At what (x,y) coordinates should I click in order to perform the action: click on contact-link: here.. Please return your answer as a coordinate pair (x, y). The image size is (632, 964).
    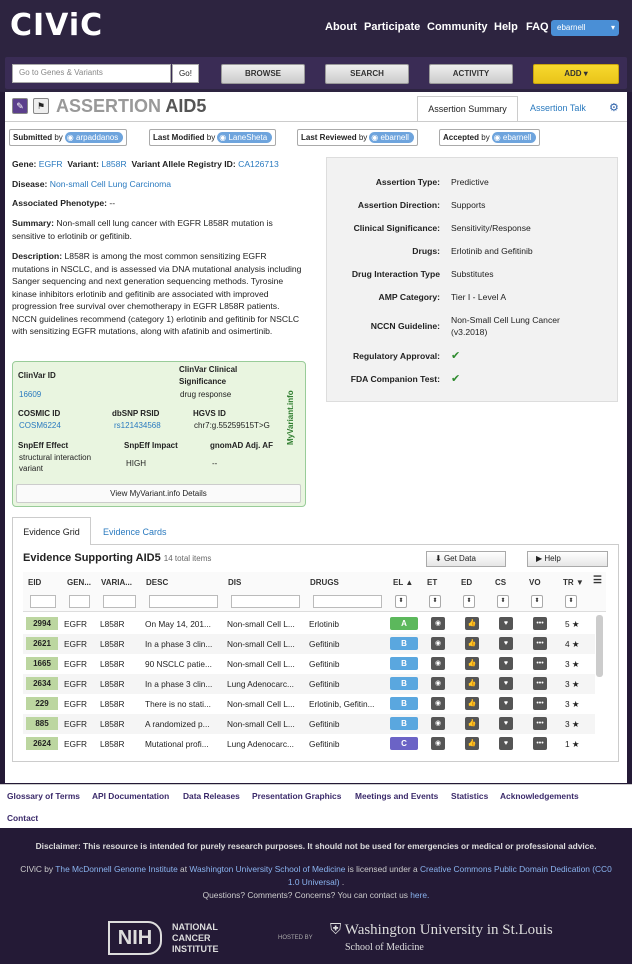
    Looking at the image, I should click on (419, 895).